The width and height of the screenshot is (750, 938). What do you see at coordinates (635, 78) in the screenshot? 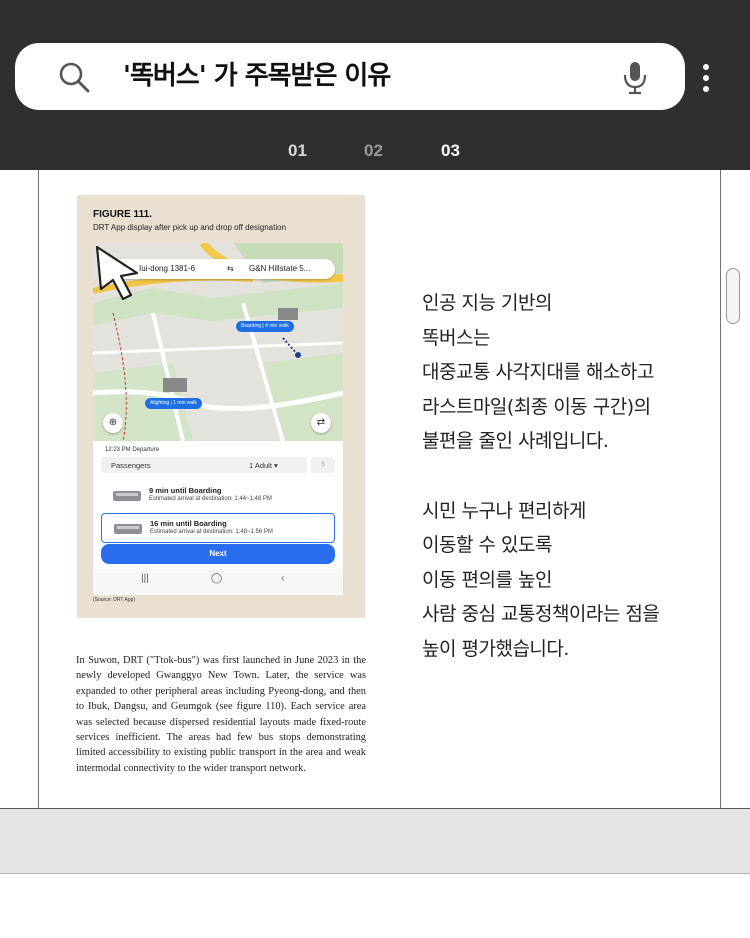
I see `microphone-icon` at bounding box center [635, 78].